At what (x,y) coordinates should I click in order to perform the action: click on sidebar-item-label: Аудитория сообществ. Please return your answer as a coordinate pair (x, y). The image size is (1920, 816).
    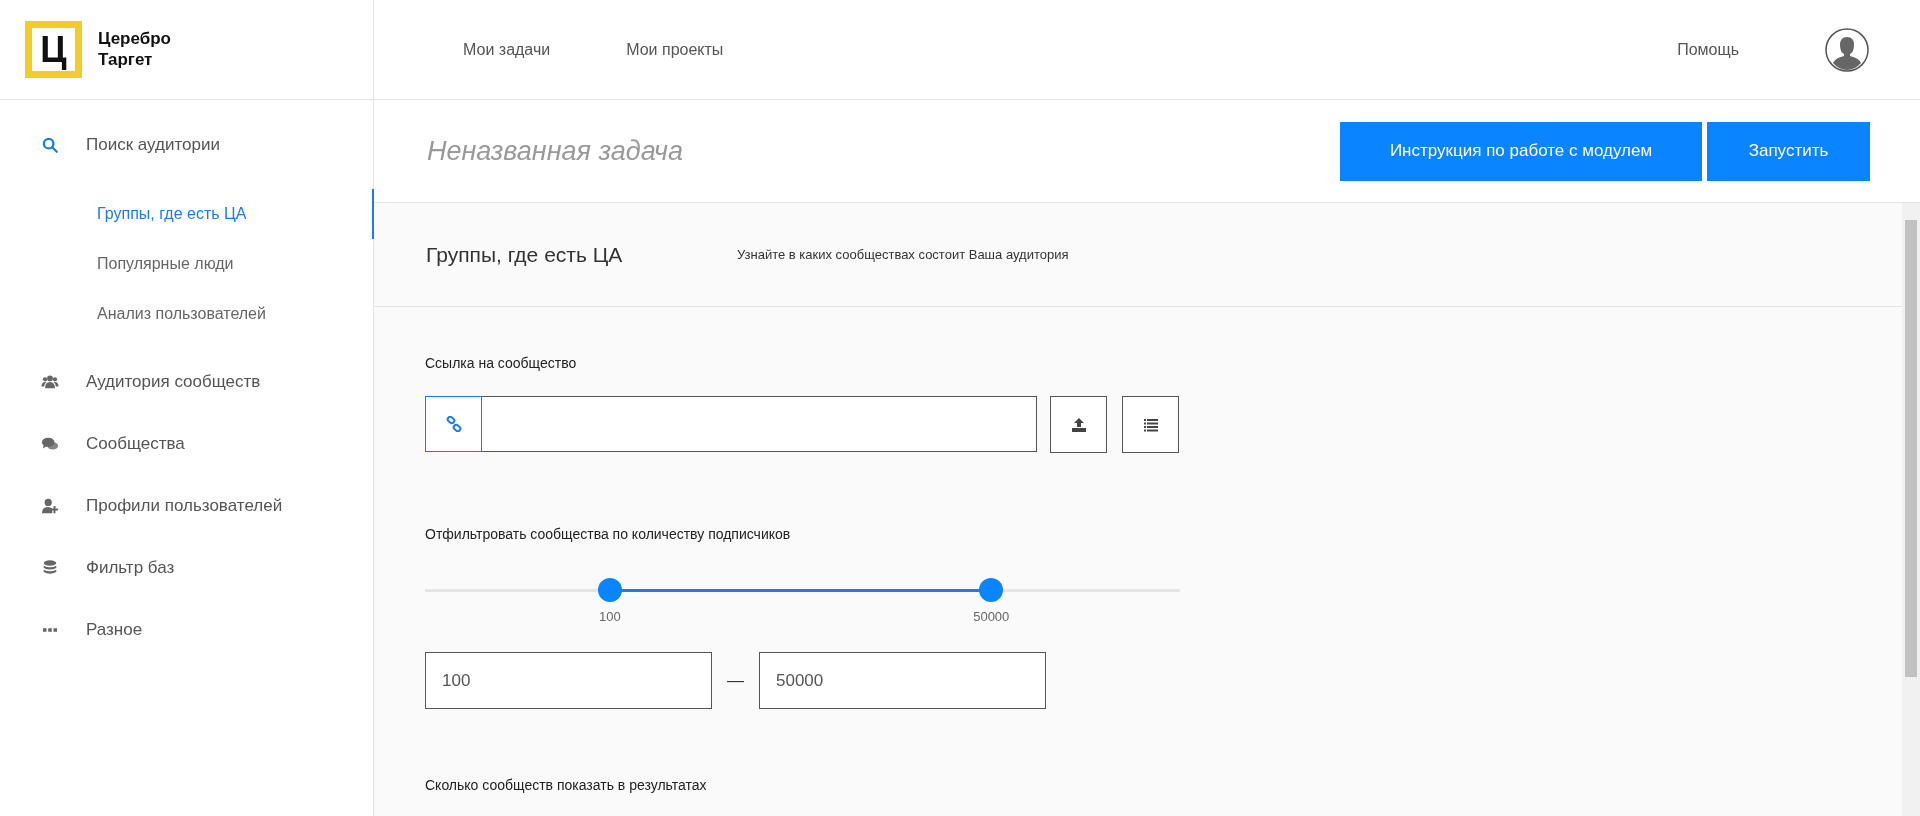
    Looking at the image, I should click on (173, 382).